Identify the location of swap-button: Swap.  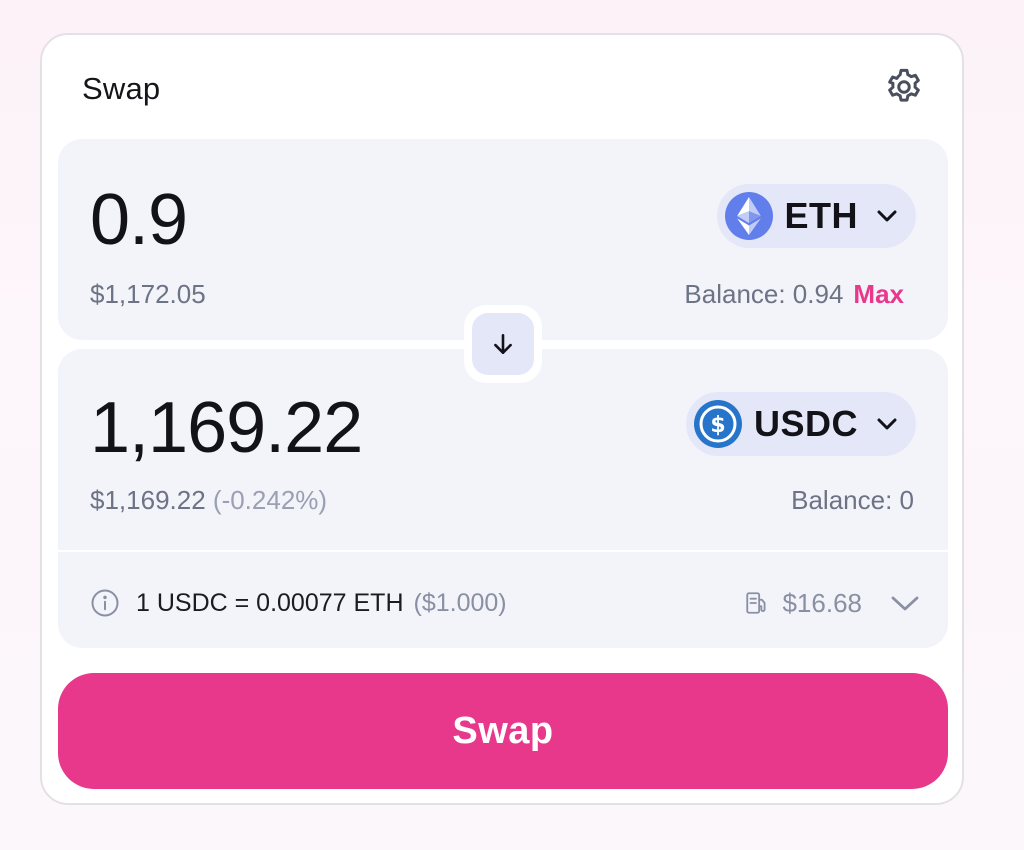
(503, 731).